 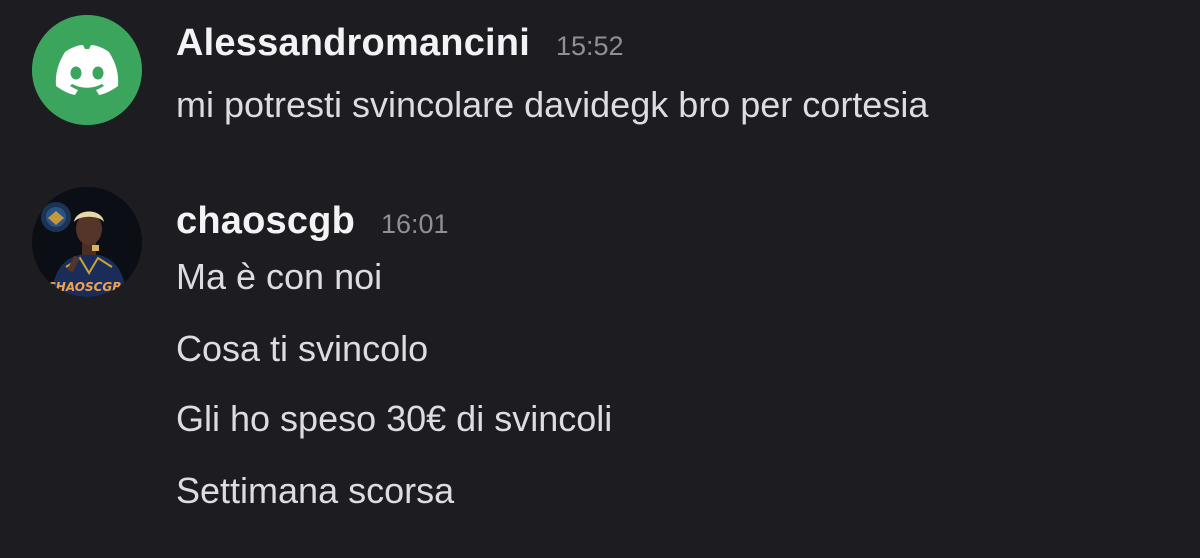 I want to click on message-text: Gli ho speso 30€ di svincoli, so click(x=394, y=418).